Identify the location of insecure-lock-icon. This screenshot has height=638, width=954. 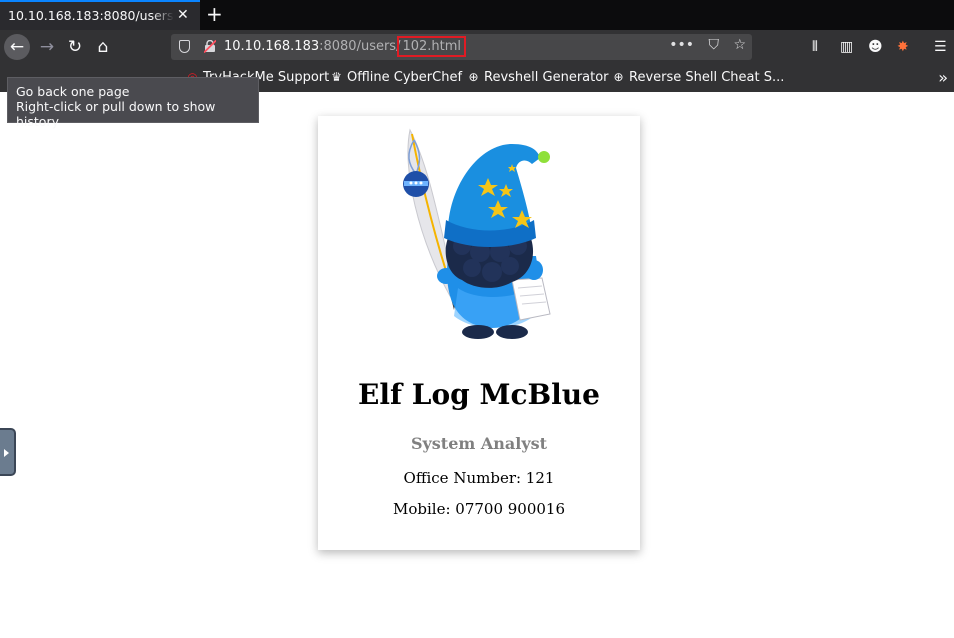
(210, 46).